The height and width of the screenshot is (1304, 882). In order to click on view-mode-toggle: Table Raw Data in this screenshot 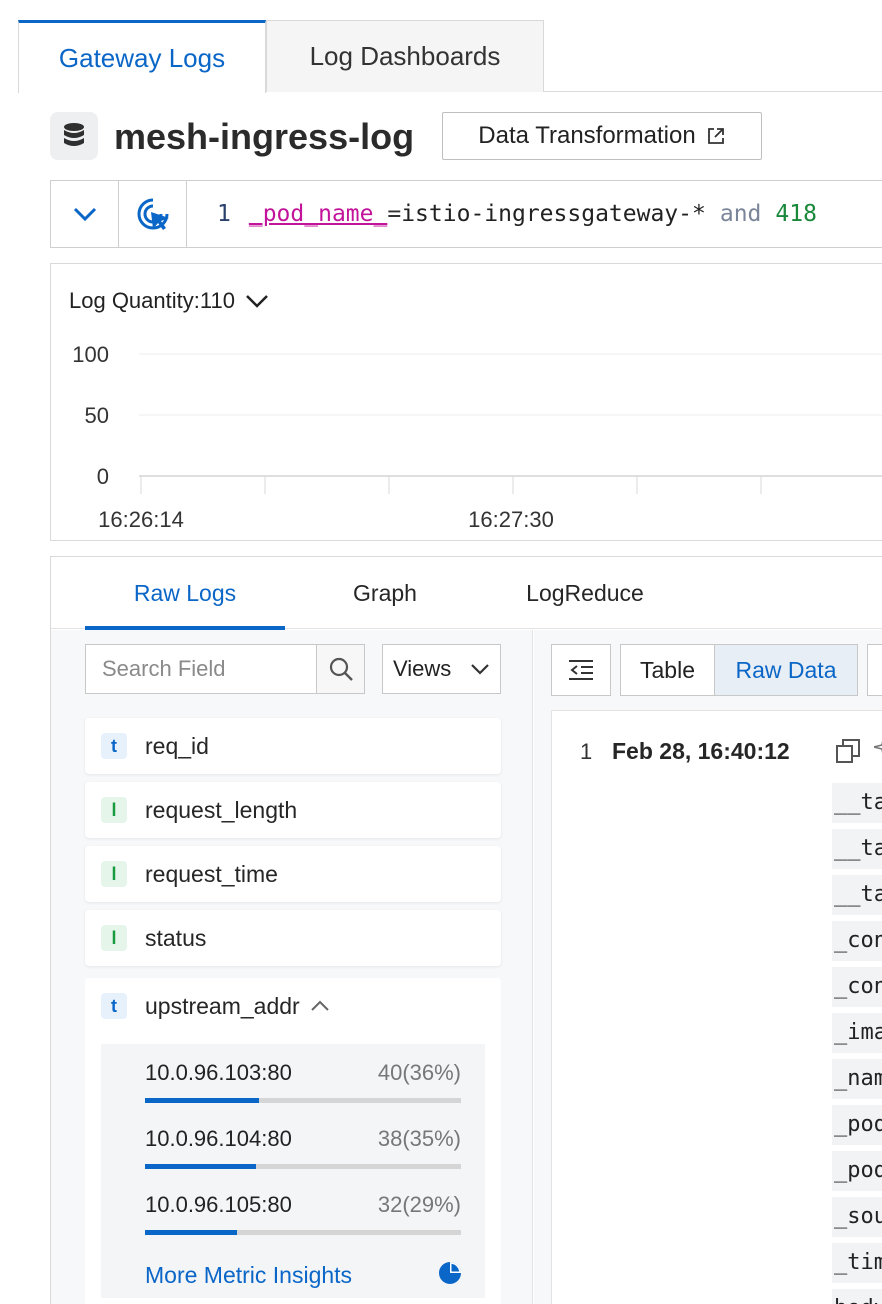, I will do `click(739, 670)`.